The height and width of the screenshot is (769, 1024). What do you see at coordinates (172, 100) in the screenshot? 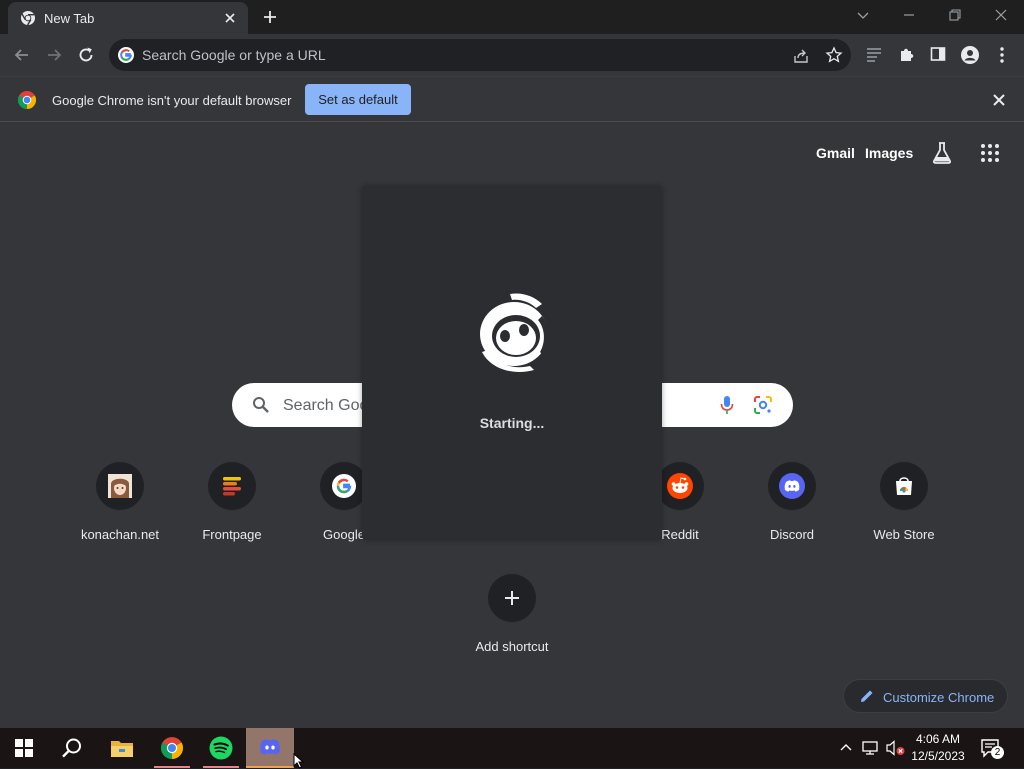
I see `infobar-message: Google Chrome isn't your default browser` at bounding box center [172, 100].